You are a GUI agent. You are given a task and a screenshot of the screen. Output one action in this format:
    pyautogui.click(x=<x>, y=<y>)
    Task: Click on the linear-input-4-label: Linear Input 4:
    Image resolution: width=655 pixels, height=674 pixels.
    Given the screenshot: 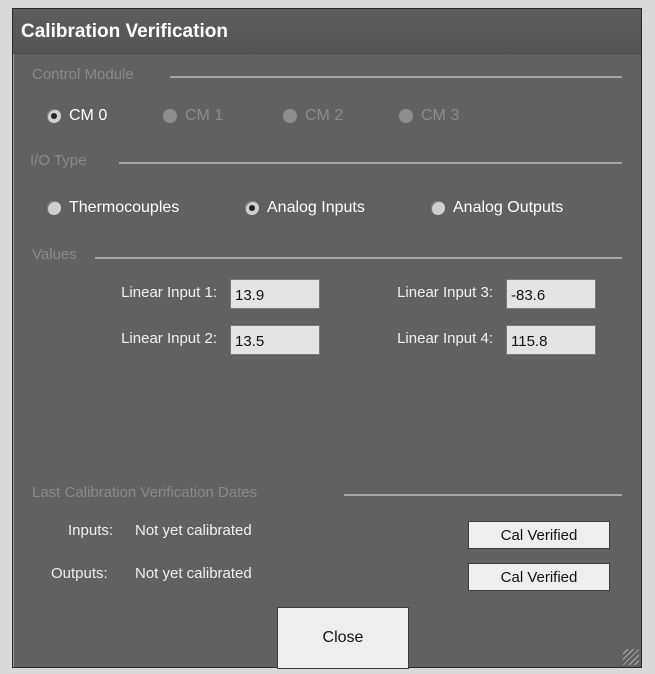 What is the action you would take?
    pyautogui.click(x=445, y=338)
    